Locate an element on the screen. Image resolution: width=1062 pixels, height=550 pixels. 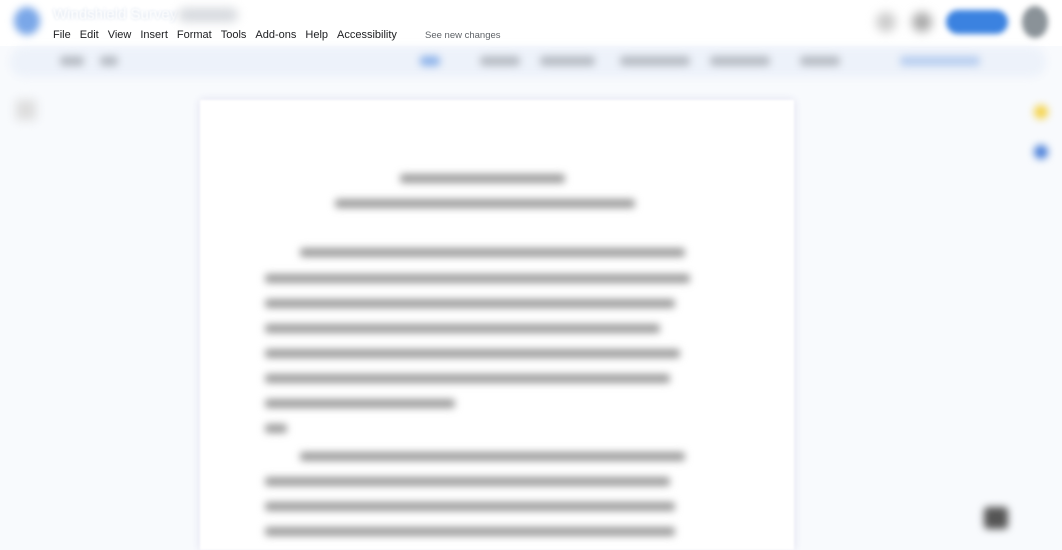
link-comment-icons is located at coordinates (655, 61).